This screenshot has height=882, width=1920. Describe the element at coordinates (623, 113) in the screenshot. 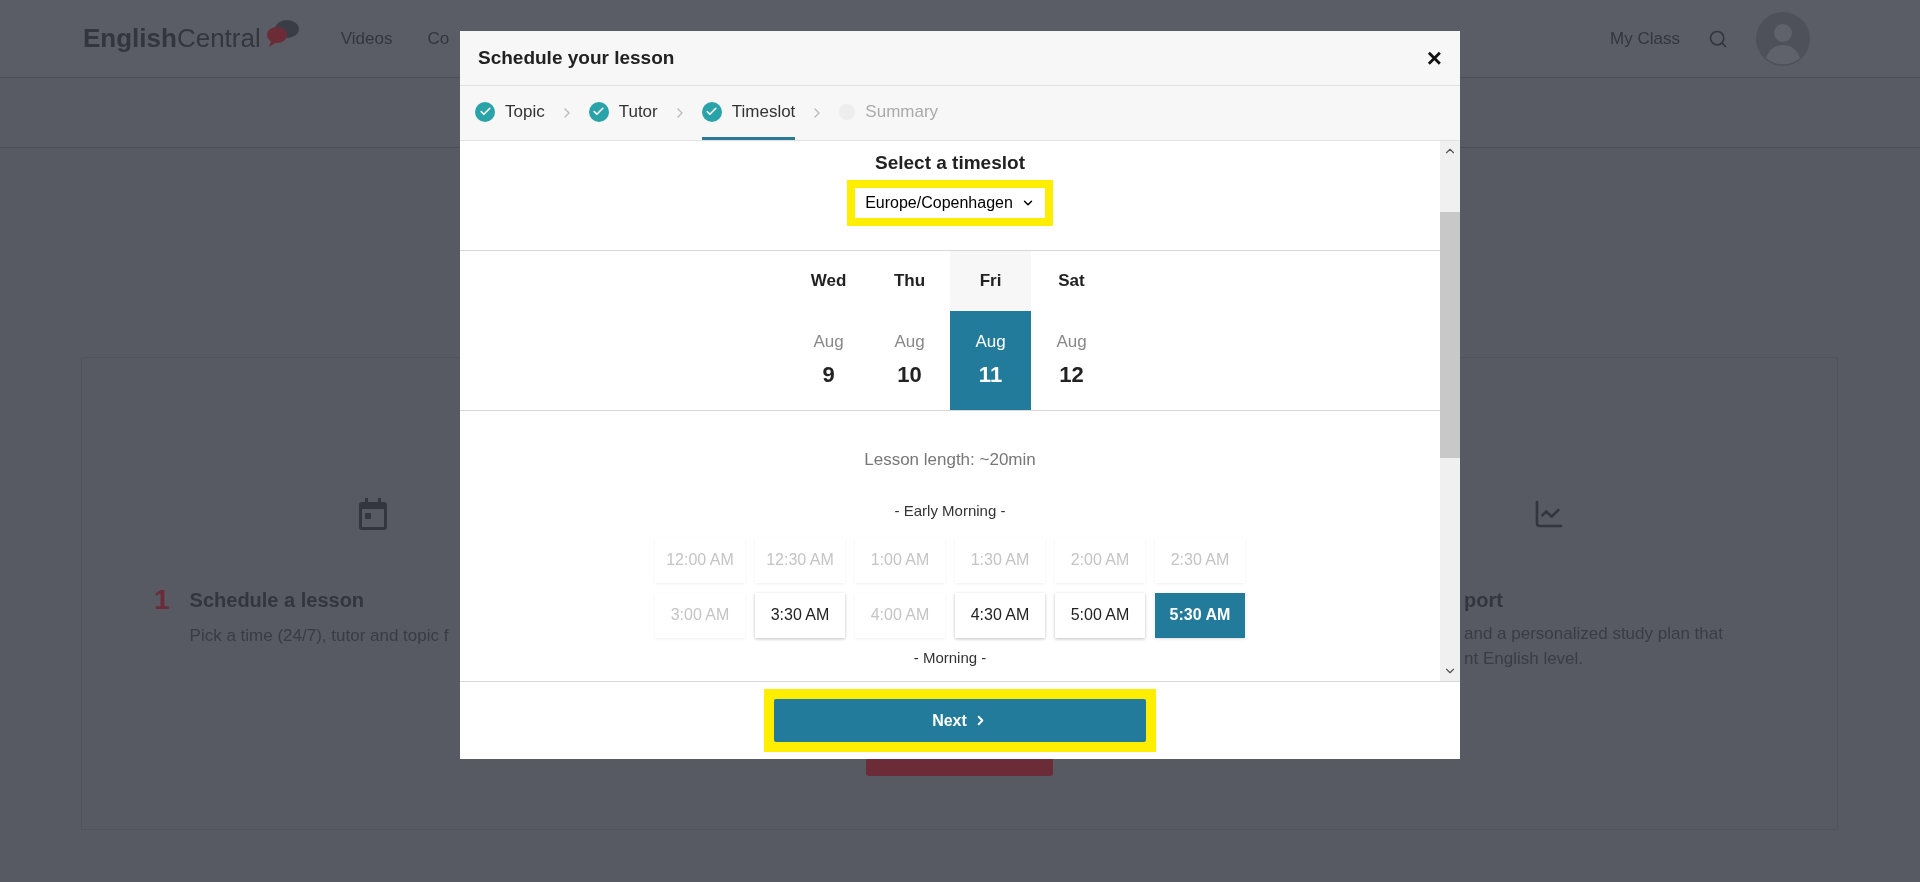

I see `wizard-step: Tutor` at that location.